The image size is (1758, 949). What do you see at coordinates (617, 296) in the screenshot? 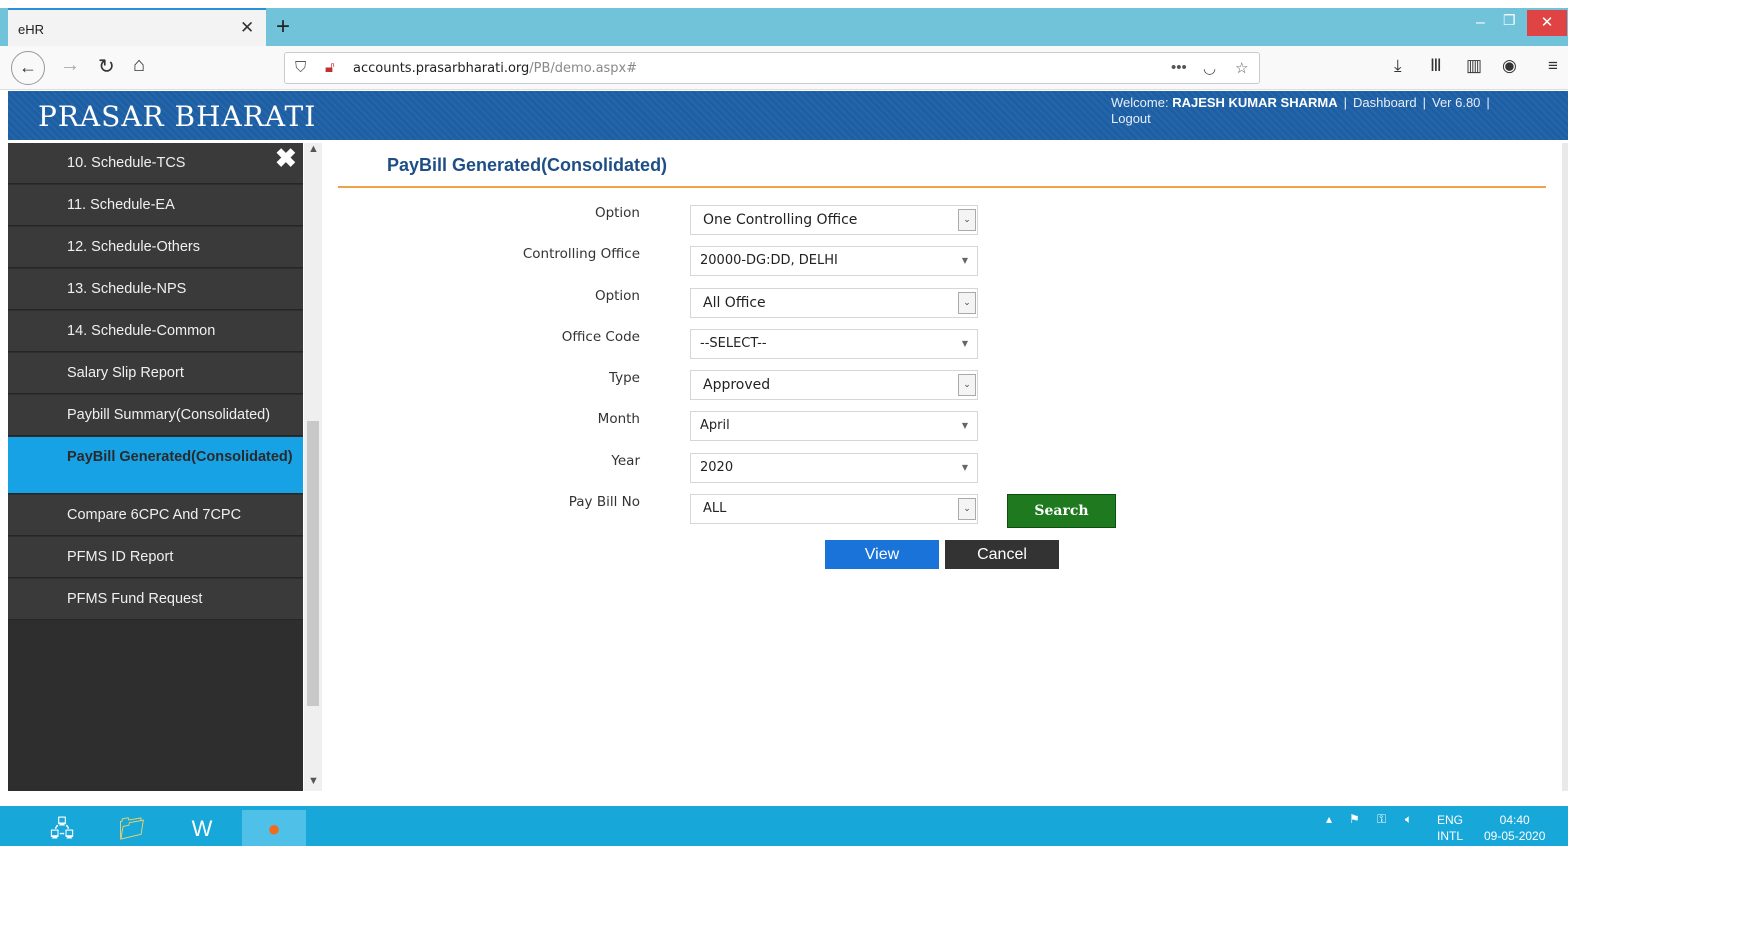
I see `option-2-label: Option` at bounding box center [617, 296].